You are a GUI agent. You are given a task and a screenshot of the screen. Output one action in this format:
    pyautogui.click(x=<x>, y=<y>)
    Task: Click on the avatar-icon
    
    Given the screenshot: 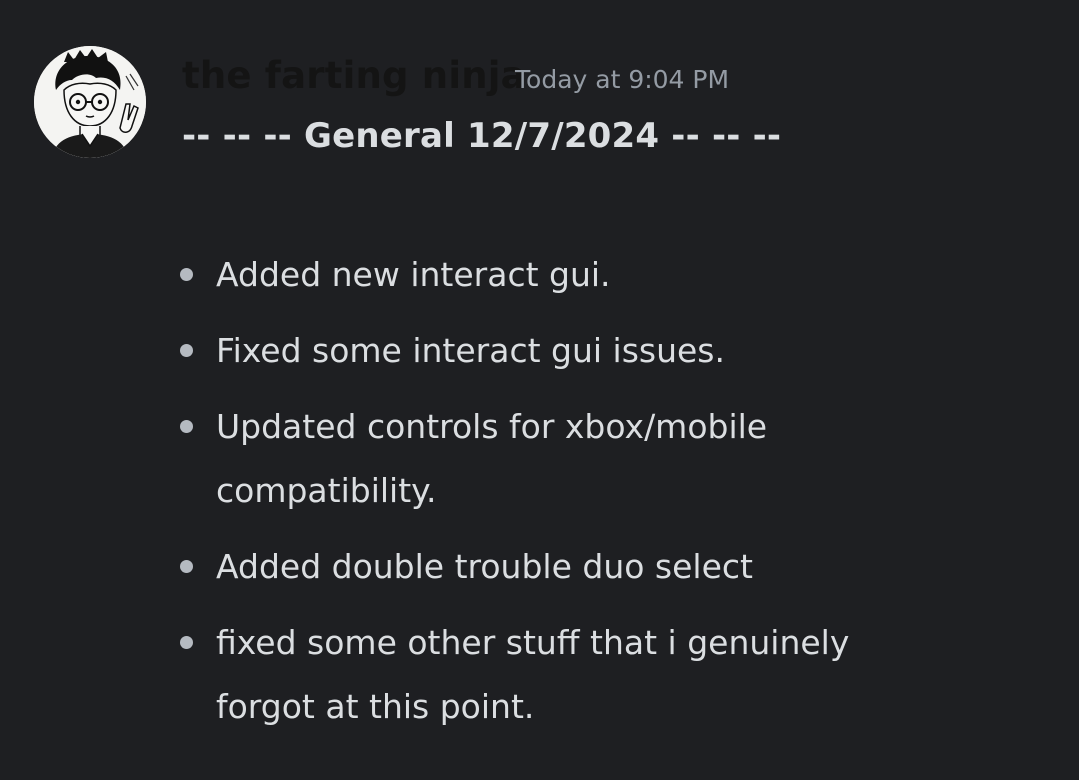 What is the action you would take?
    pyautogui.click(x=90, y=102)
    